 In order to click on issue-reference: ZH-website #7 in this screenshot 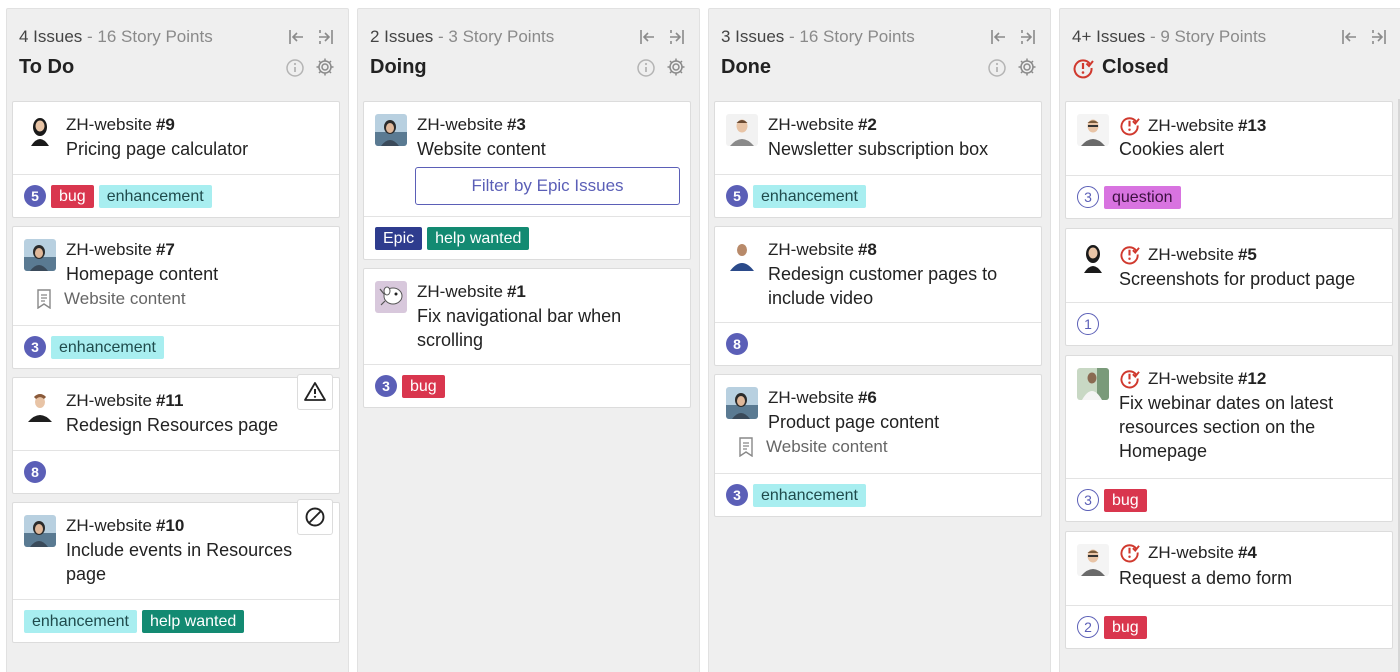, I will do `click(120, 250)`.